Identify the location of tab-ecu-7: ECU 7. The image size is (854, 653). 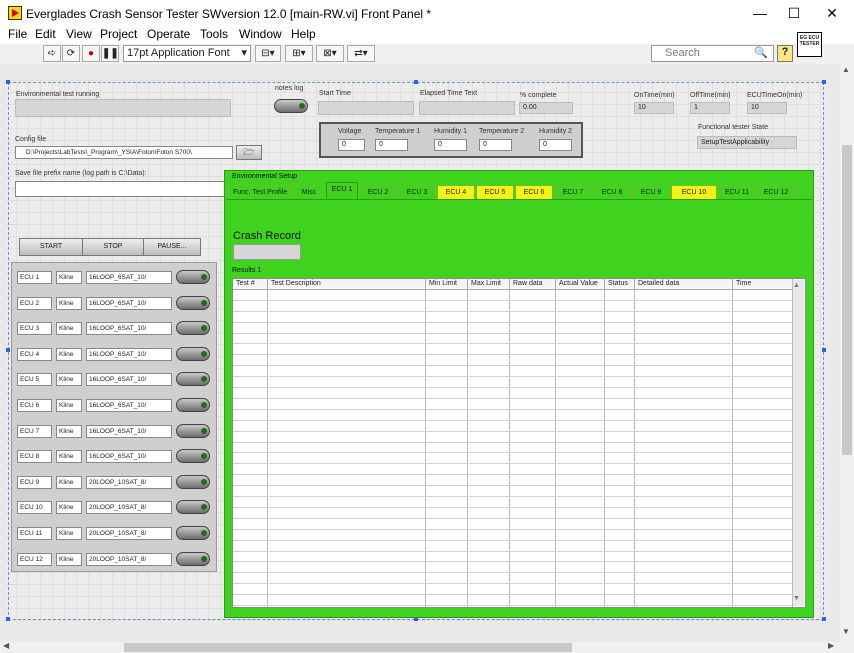
(573, 192).